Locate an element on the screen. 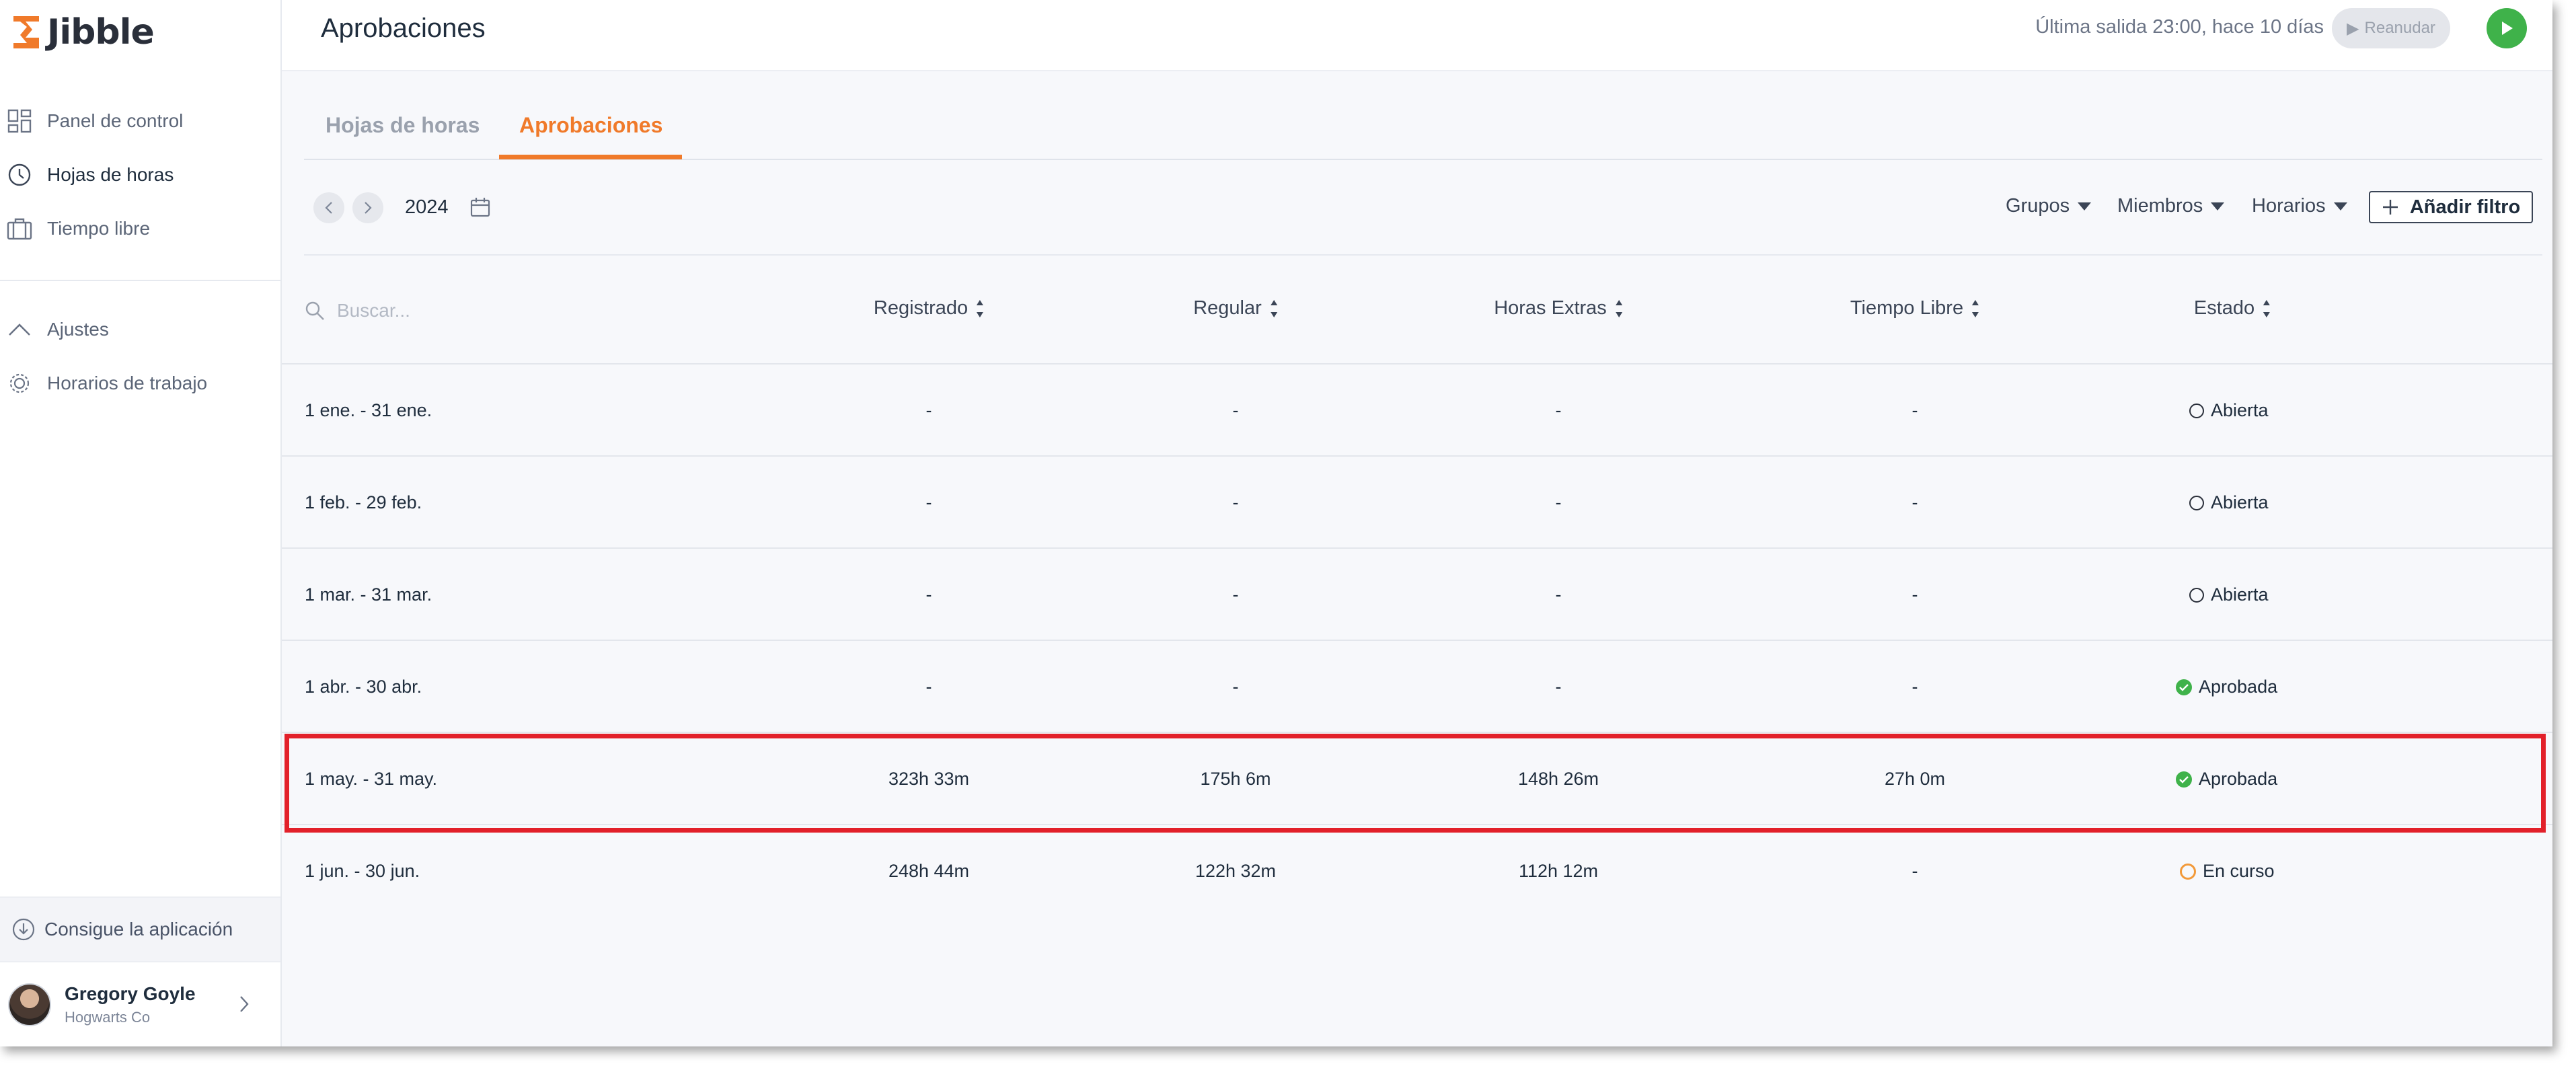  user-name: Gregory Goyle is located at coordinates (130, 993).